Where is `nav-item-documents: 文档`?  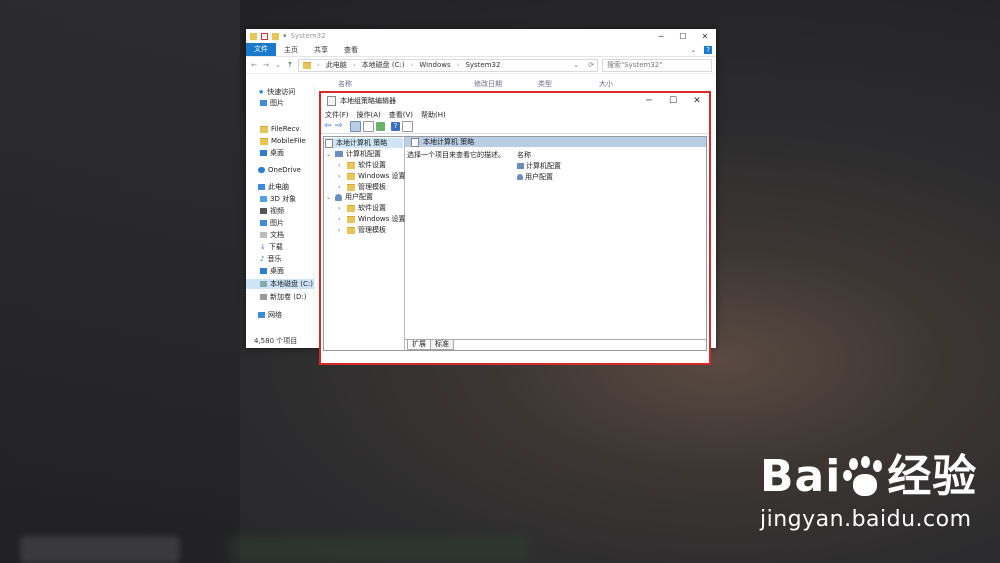
nav-item-documents: 文档 is located at coordinates (272, 235).